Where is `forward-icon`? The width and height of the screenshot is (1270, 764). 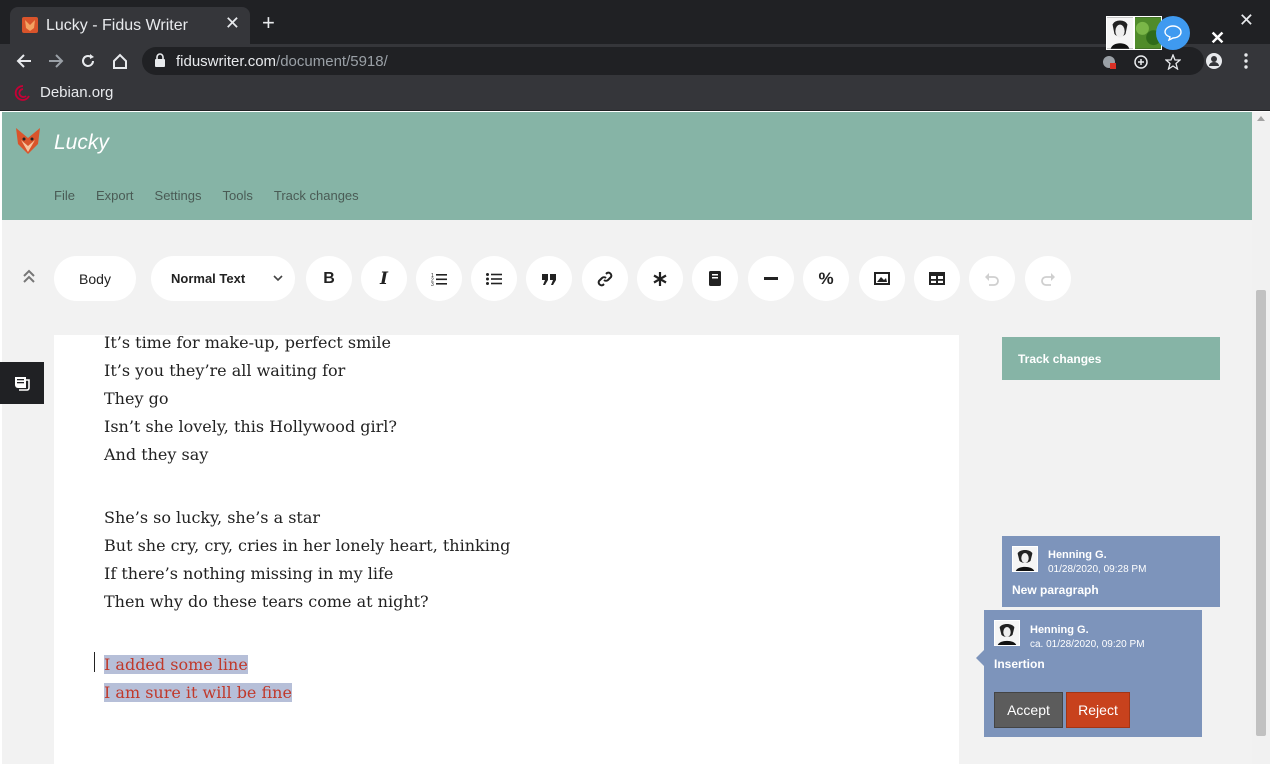 forward-icon is located at coordinates (56, 61).